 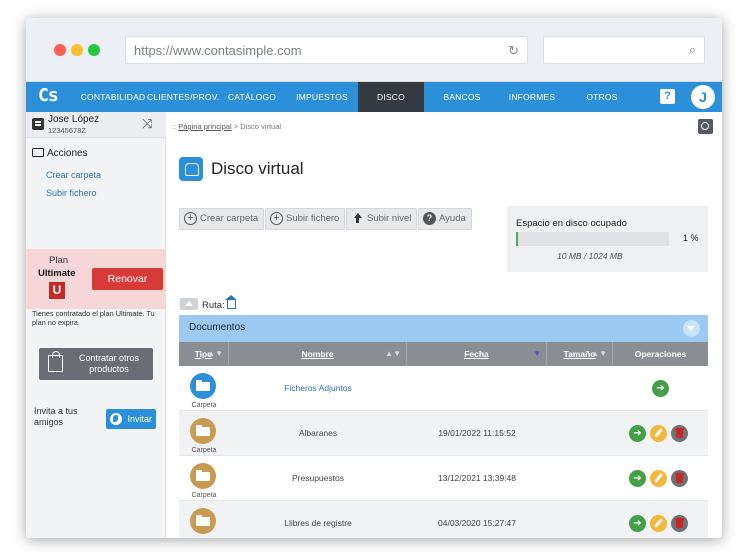 What do you see at coordinates (230, 302) in the screenshot?
I see `home-icon` at bounding box center [230, 302].